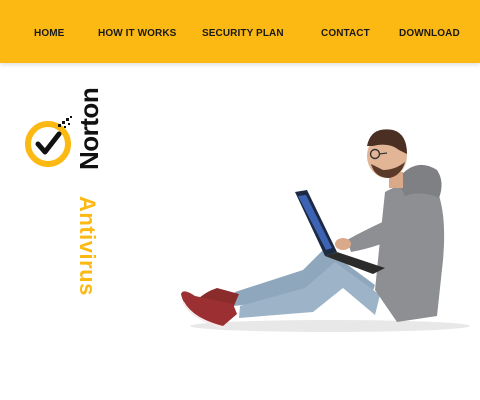 This screenshot has width=480, height=400. What do you see at coordinates (243, 33) in the screenshot?
I see `nav-security-plan-link: SECURITY PLAN` at bounding box center [243, 33].